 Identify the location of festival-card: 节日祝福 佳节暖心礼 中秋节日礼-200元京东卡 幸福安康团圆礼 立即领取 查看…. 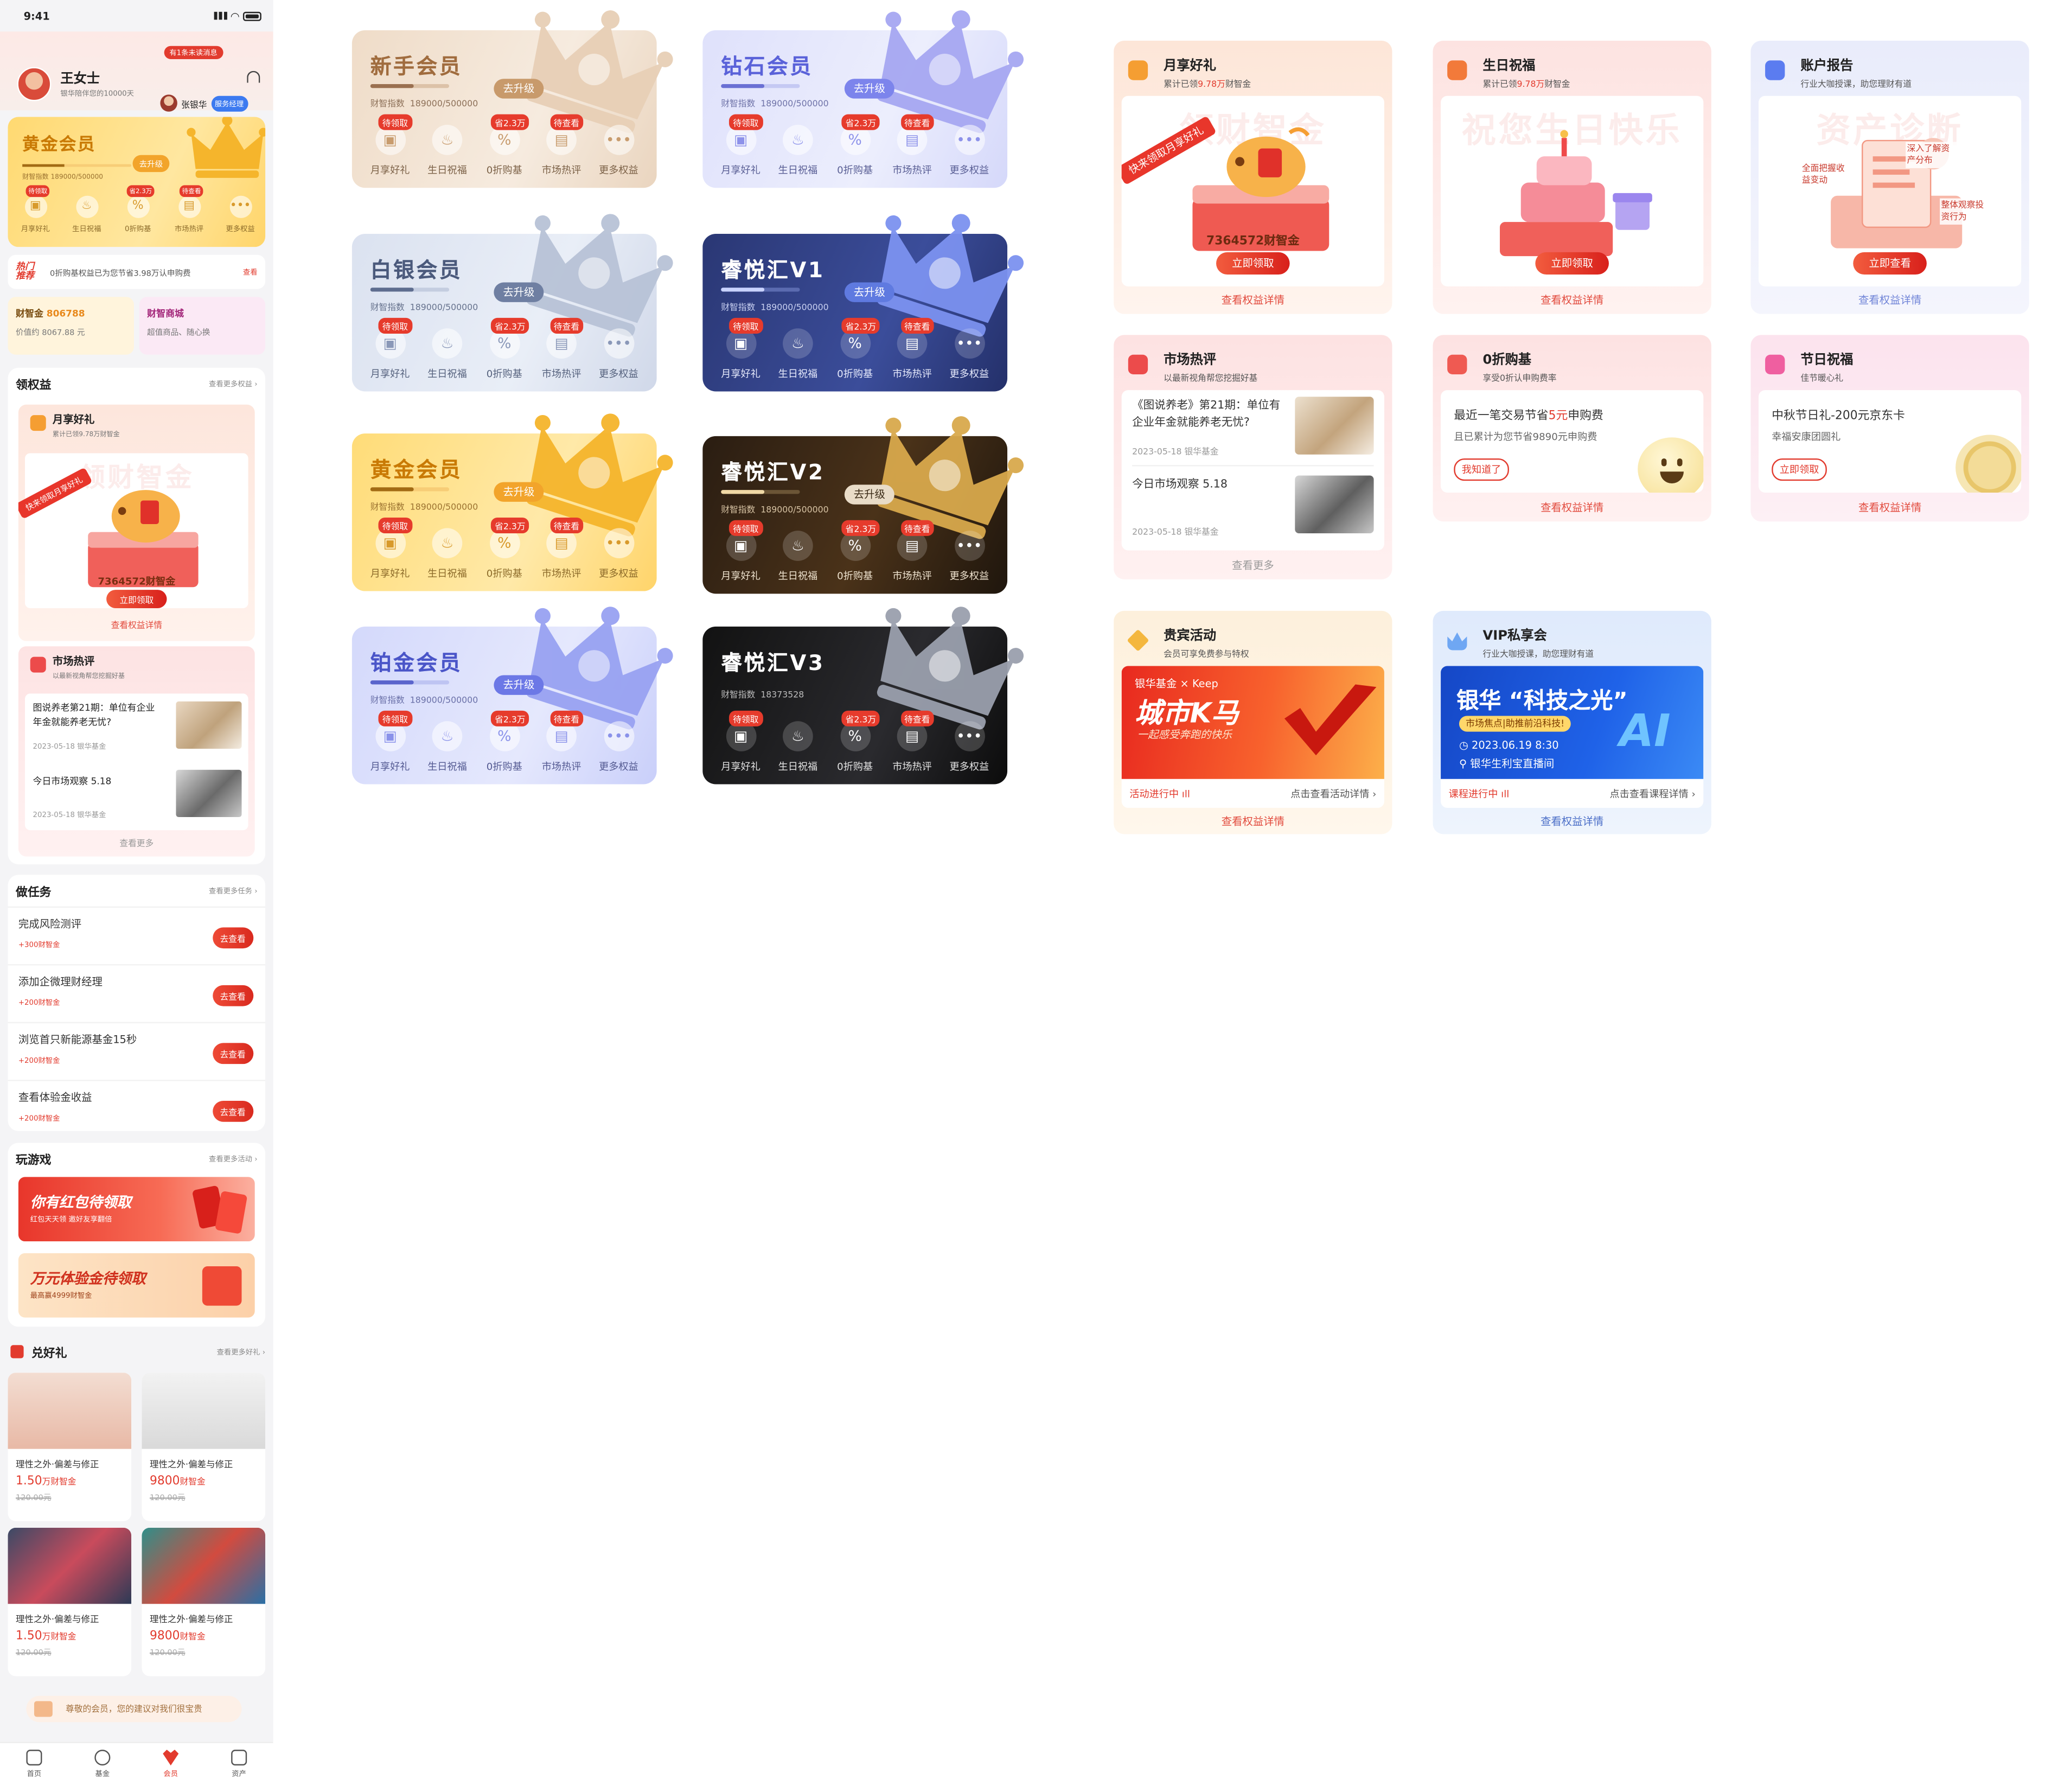
(1889, 428).